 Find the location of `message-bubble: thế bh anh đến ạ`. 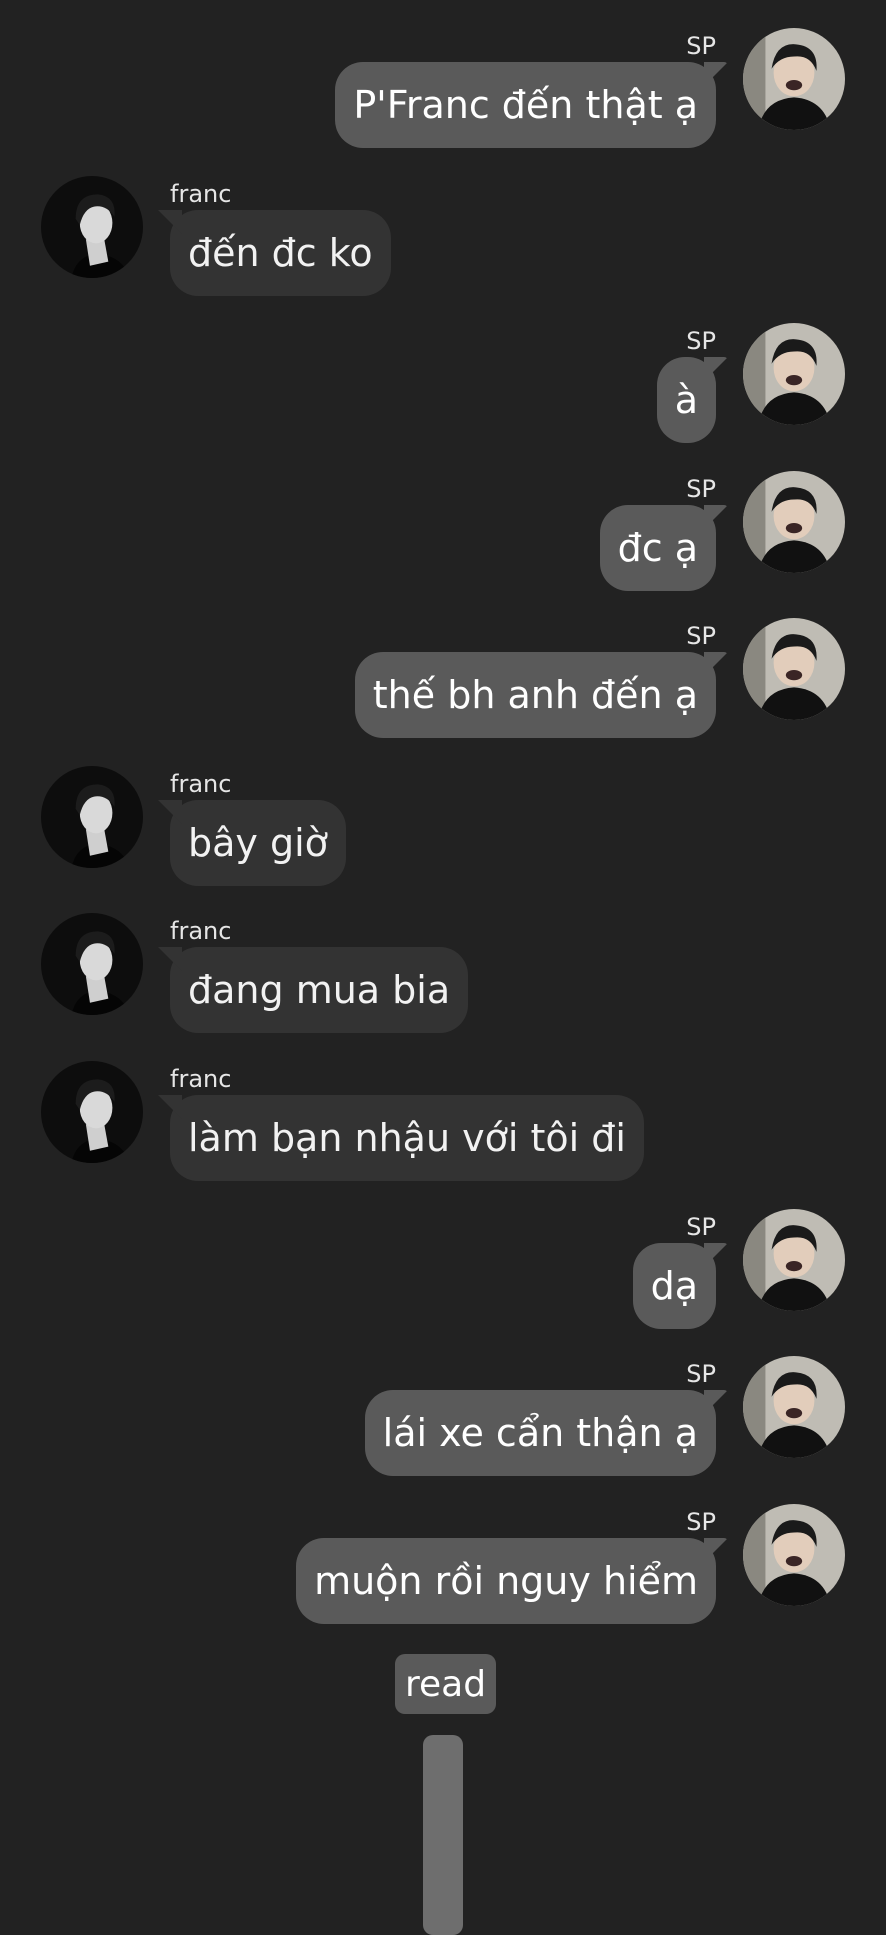

message-bubble: thế bh anh đến ạ is located at coordinates (541, 695).